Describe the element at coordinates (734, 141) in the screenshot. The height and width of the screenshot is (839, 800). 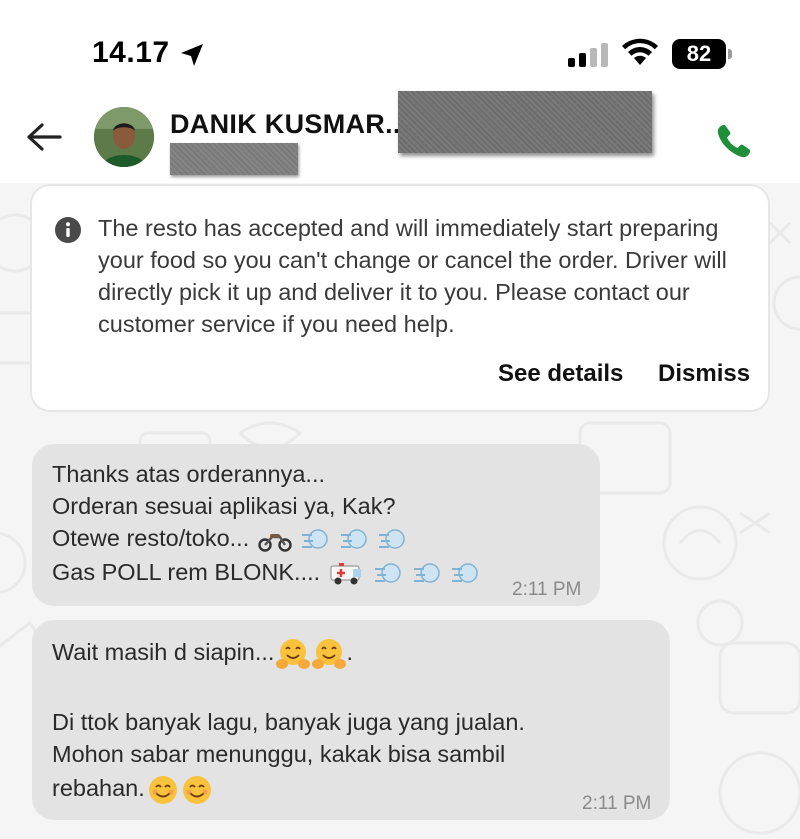
I see `phone-icon` at that location.